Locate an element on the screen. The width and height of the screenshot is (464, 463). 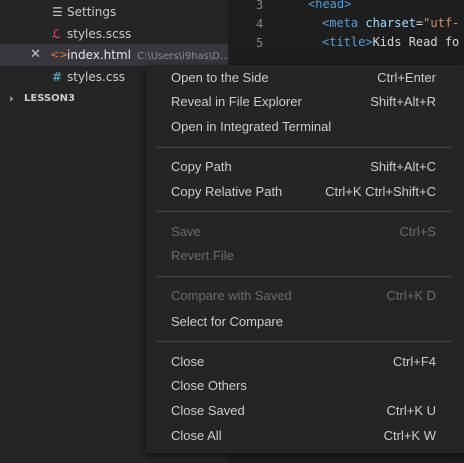
code-line-title: <title>Kids Read fo is located at coordinates (390, 42).